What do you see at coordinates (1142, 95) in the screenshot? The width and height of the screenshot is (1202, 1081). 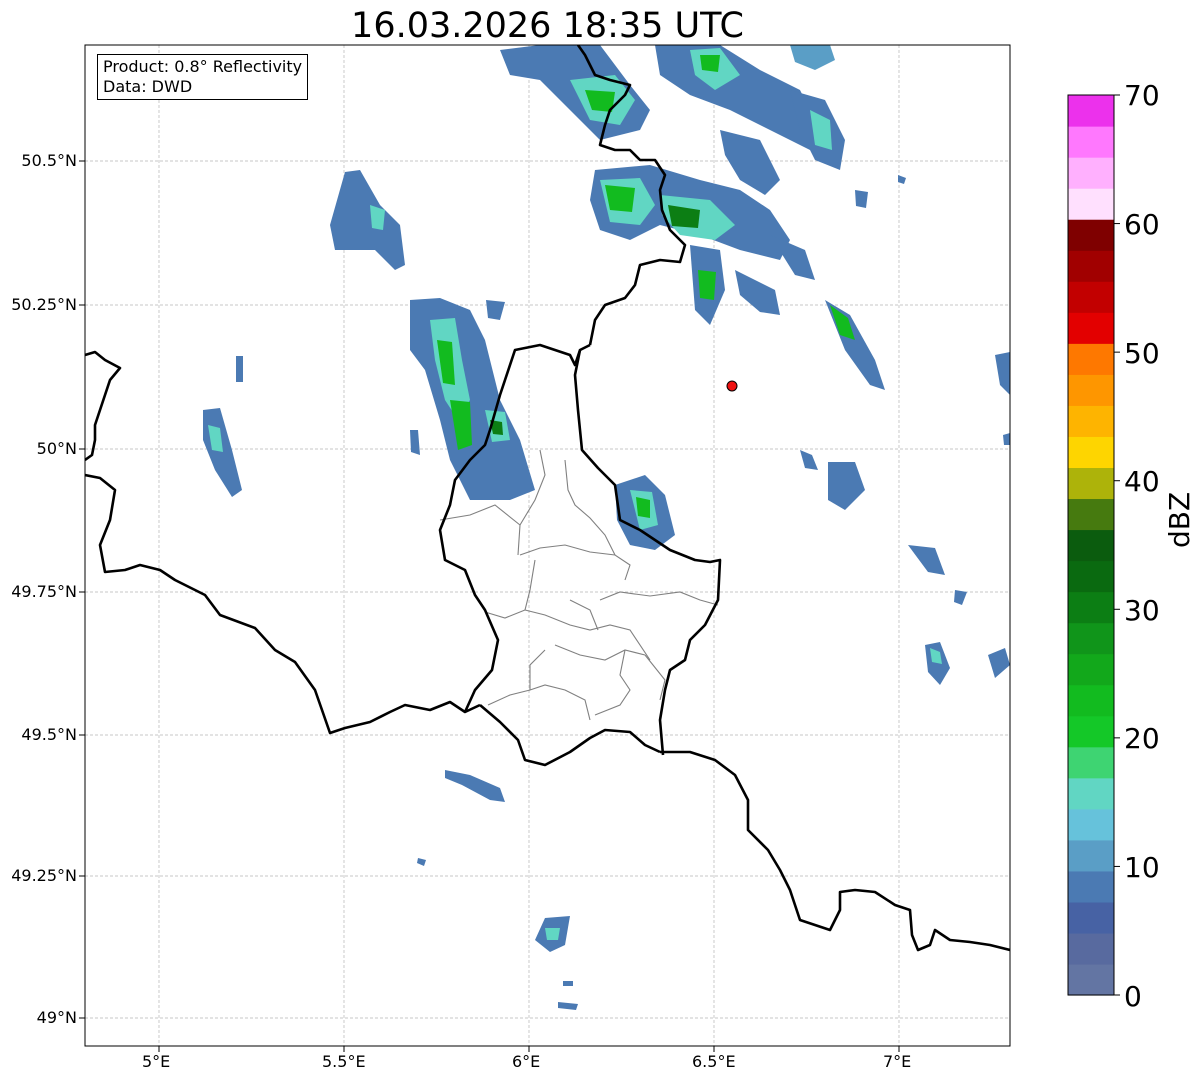 I see `colorbar-tick-label: 70` at bounding box center [1142, 95].